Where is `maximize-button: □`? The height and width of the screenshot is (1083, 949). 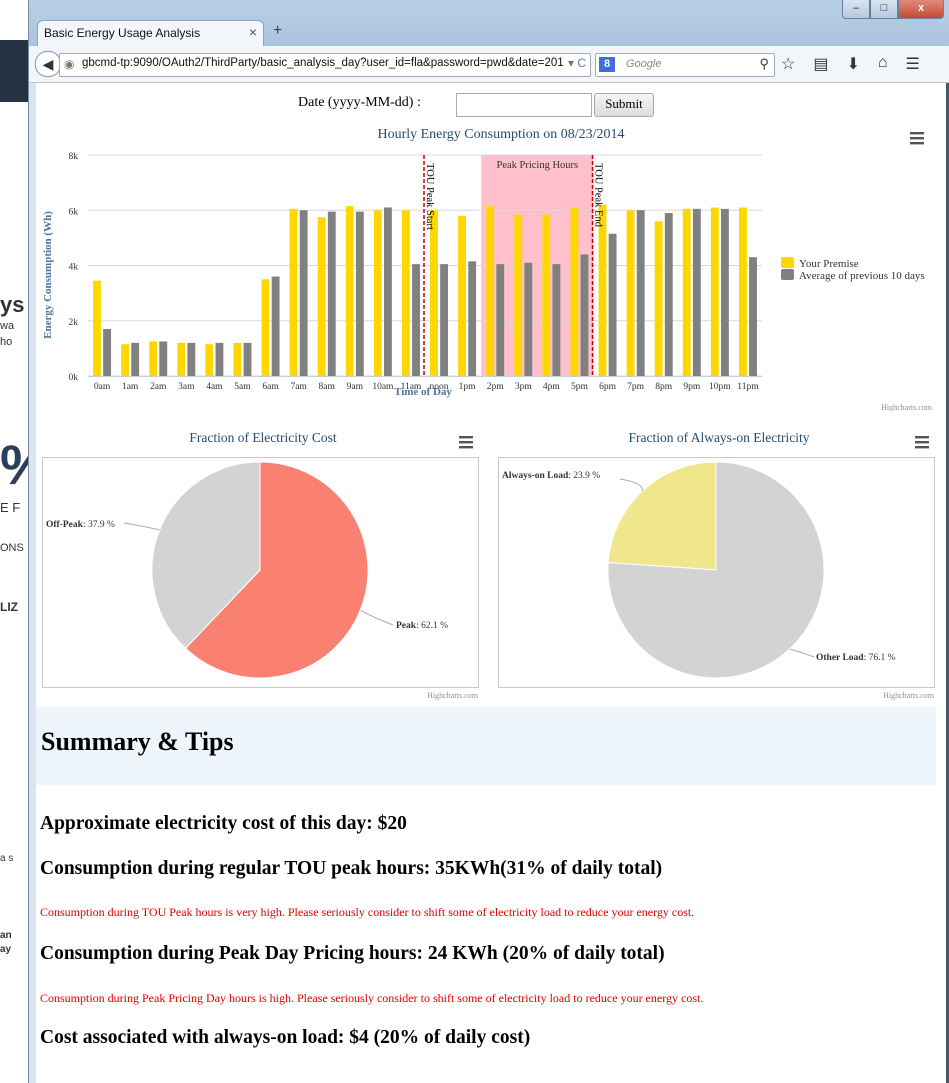 maximize-button: □ is located at coordinates (884, 9).